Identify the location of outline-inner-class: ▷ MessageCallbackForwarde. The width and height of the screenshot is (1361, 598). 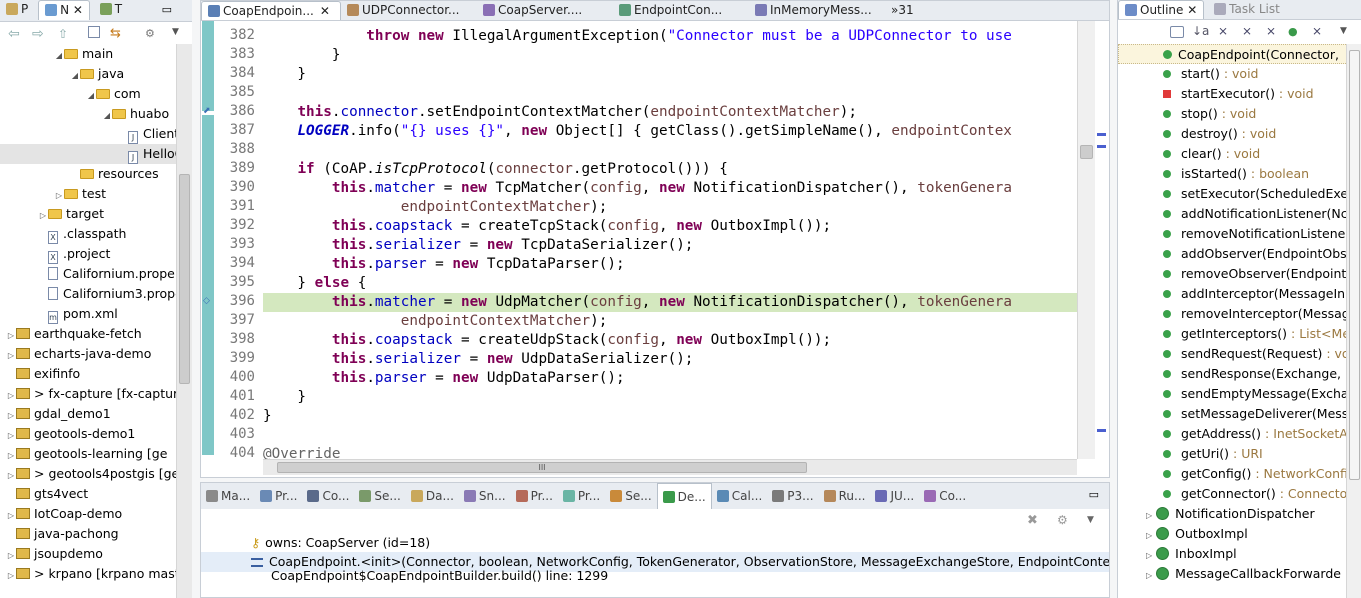
(1236, 574).